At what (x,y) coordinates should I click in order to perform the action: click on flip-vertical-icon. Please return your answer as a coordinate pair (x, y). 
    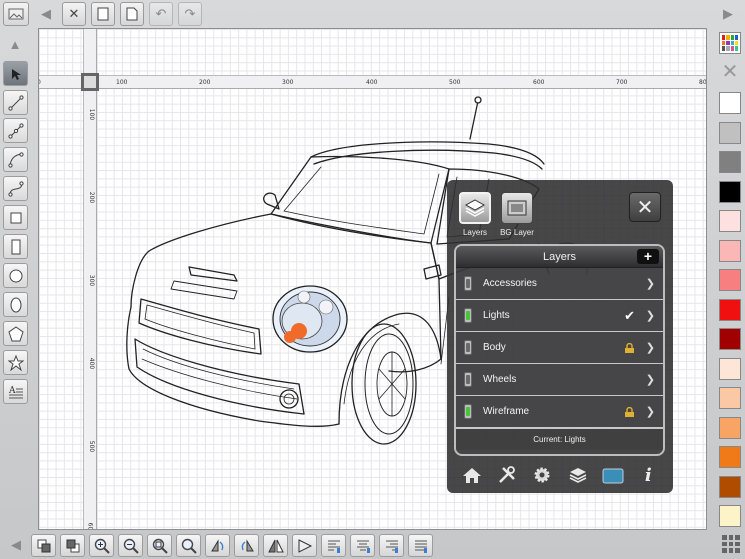
    Looking at the image, I should click on (304, 545).